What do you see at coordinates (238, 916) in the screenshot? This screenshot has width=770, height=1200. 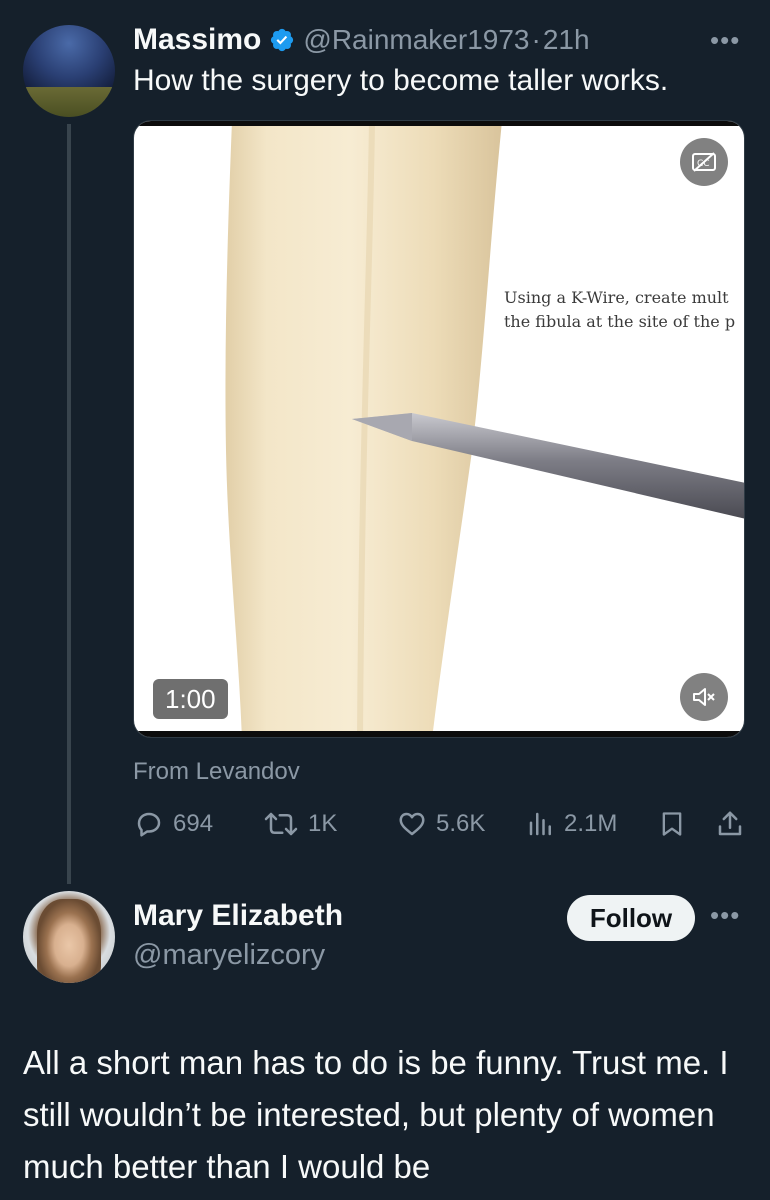 I see `reply-author-name: Mary Elizabeth` at bounding box center [238, 916].